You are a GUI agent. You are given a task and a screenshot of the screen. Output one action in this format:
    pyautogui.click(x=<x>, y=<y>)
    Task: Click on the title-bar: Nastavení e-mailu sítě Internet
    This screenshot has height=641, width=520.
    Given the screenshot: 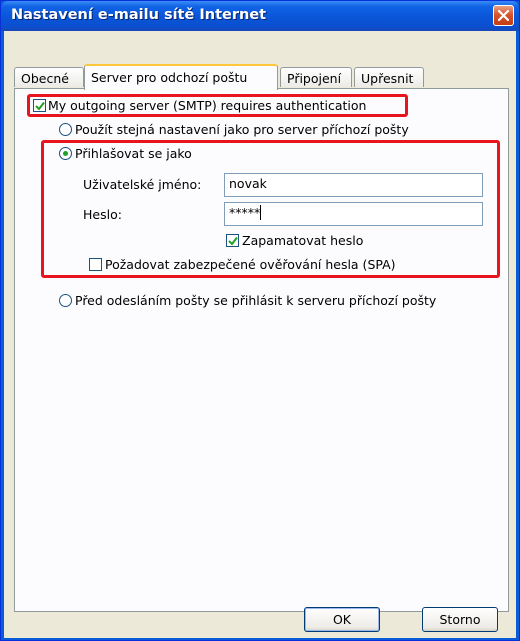 What is the action you would take?
    pyautogui.click(x=260, y=16)
    